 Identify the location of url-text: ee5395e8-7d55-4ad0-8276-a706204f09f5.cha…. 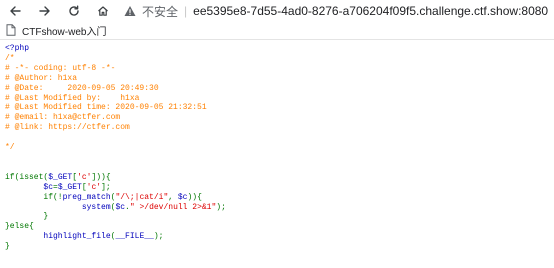
(370, 11).